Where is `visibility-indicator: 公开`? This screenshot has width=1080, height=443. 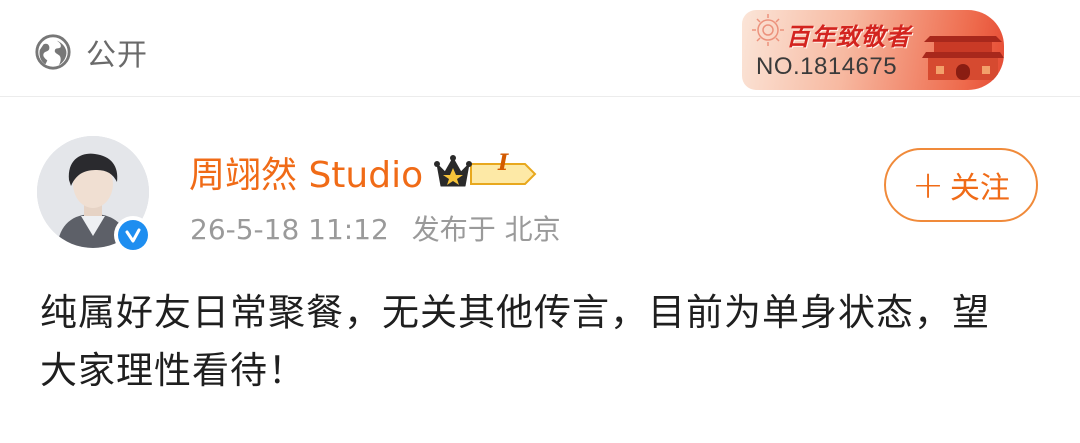
visibility-indicator: 公开 is located at coordinates (91, 52).